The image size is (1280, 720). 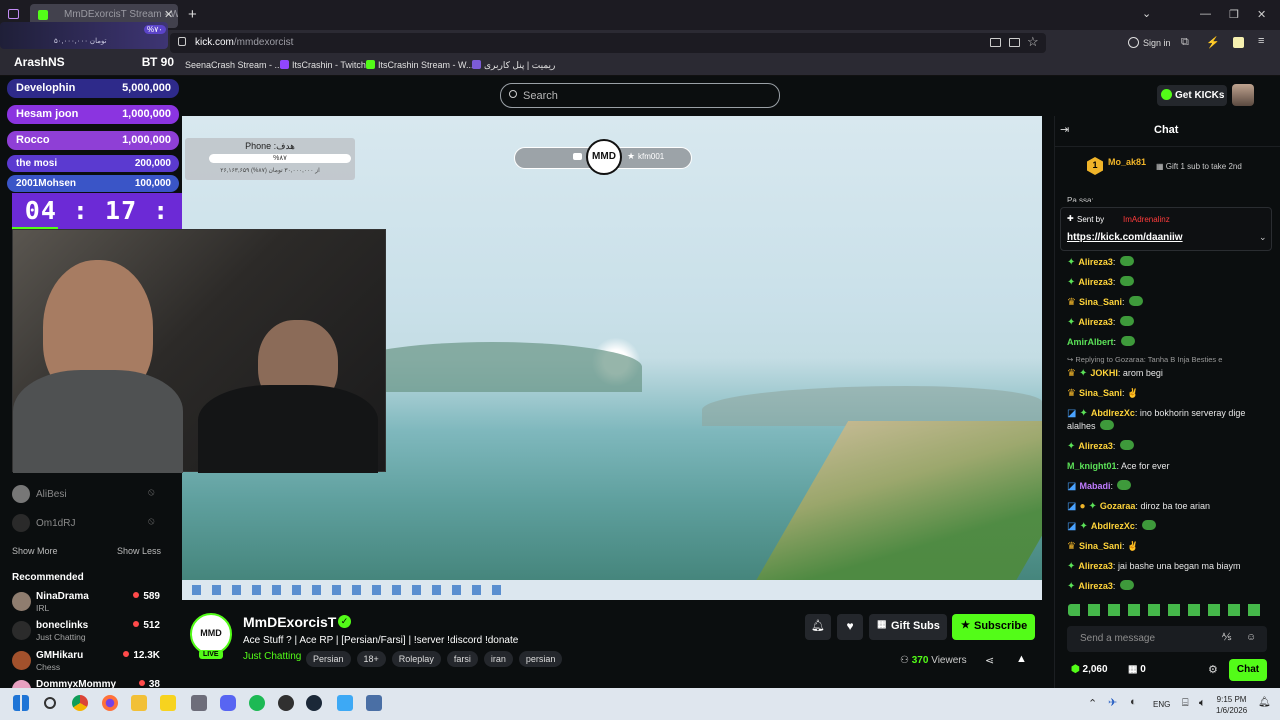 I want to click on sticky-notes-icon, so click(x=168, y=703).